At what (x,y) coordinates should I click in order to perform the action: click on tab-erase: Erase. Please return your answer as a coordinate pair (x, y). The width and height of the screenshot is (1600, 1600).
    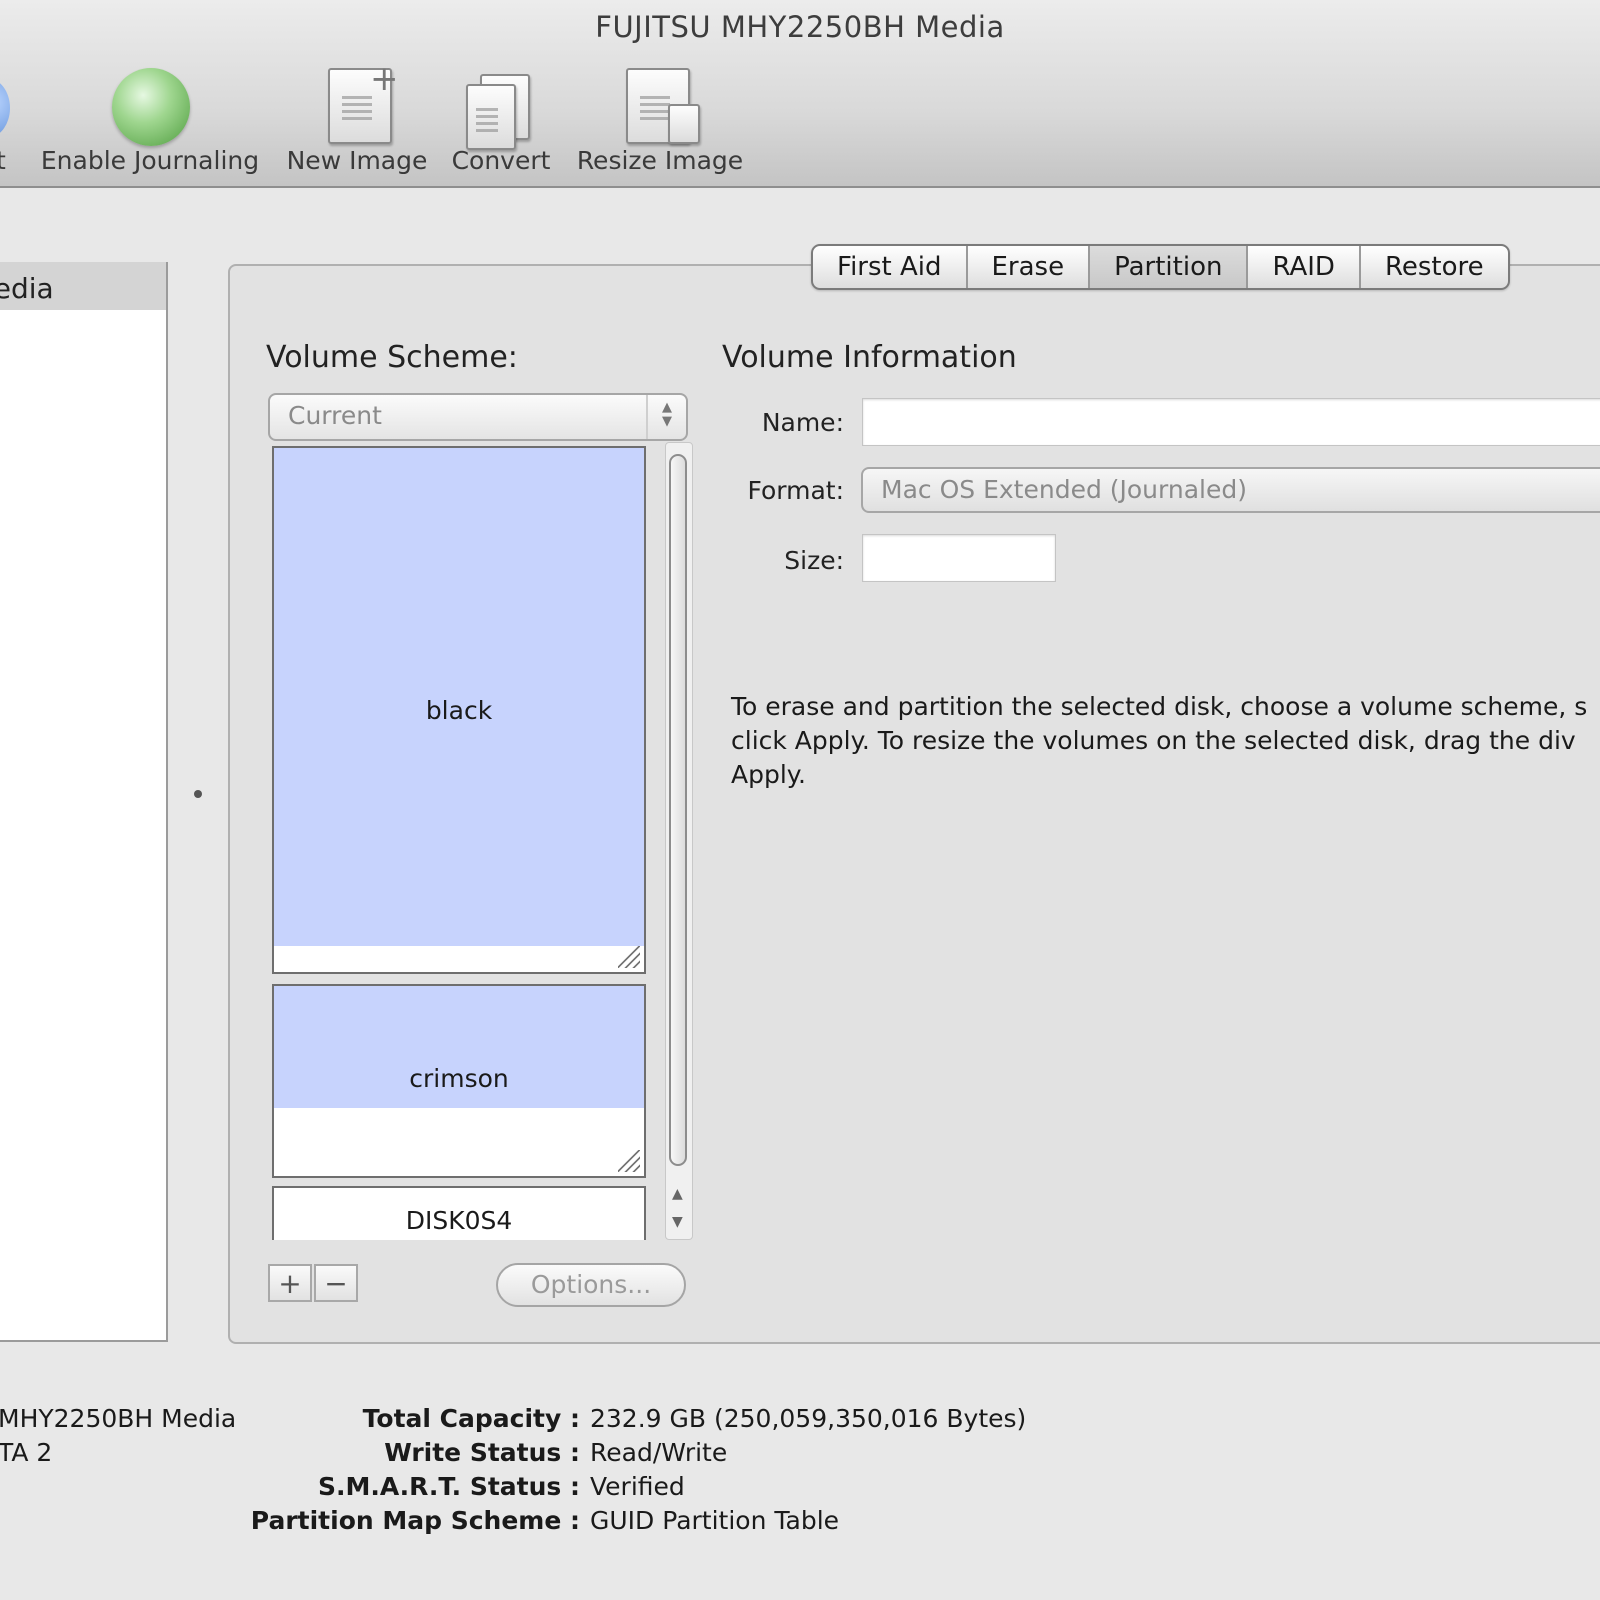
    Looking at the image, I should click on (1029, 267).